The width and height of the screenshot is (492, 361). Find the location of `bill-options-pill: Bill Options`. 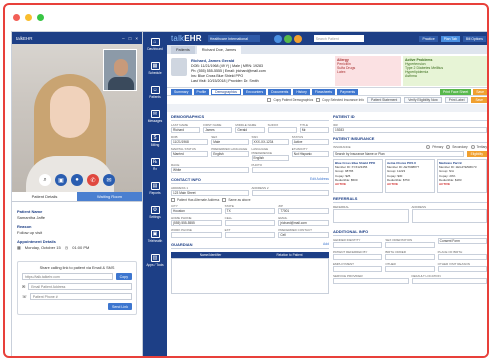

bill-options-pill: Bill Options is located at coordinates (474, 38).